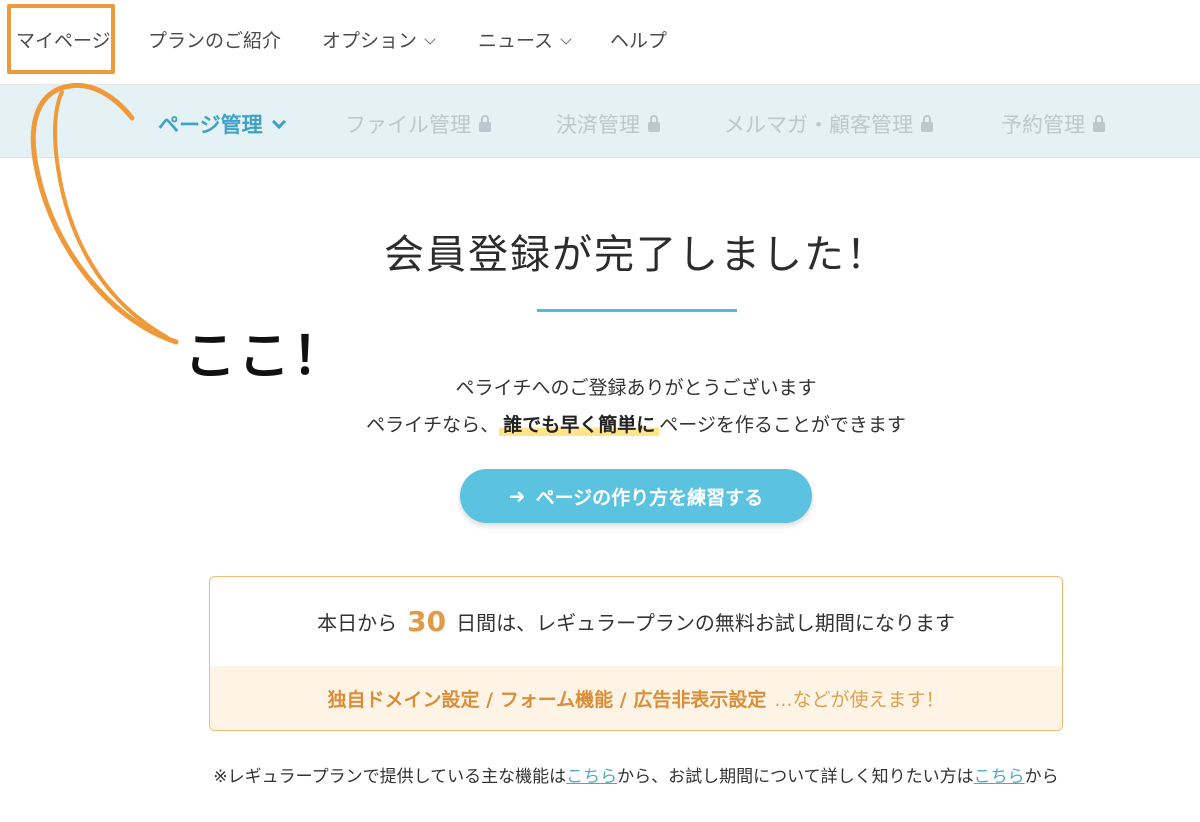 The height and width of the screenshot is (822, 1200). Describe the element at coordinates (782, 425) in the screenshot. I see `intro-text-post: ページを作ることができます` at that location.